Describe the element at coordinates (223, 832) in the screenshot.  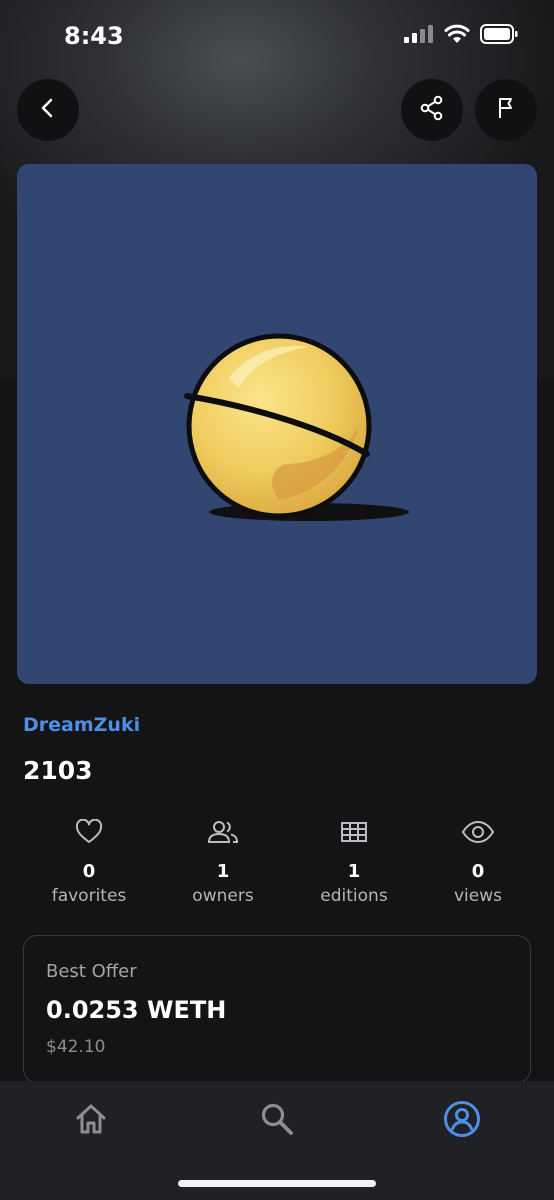
I see `owners-icon` at that location.